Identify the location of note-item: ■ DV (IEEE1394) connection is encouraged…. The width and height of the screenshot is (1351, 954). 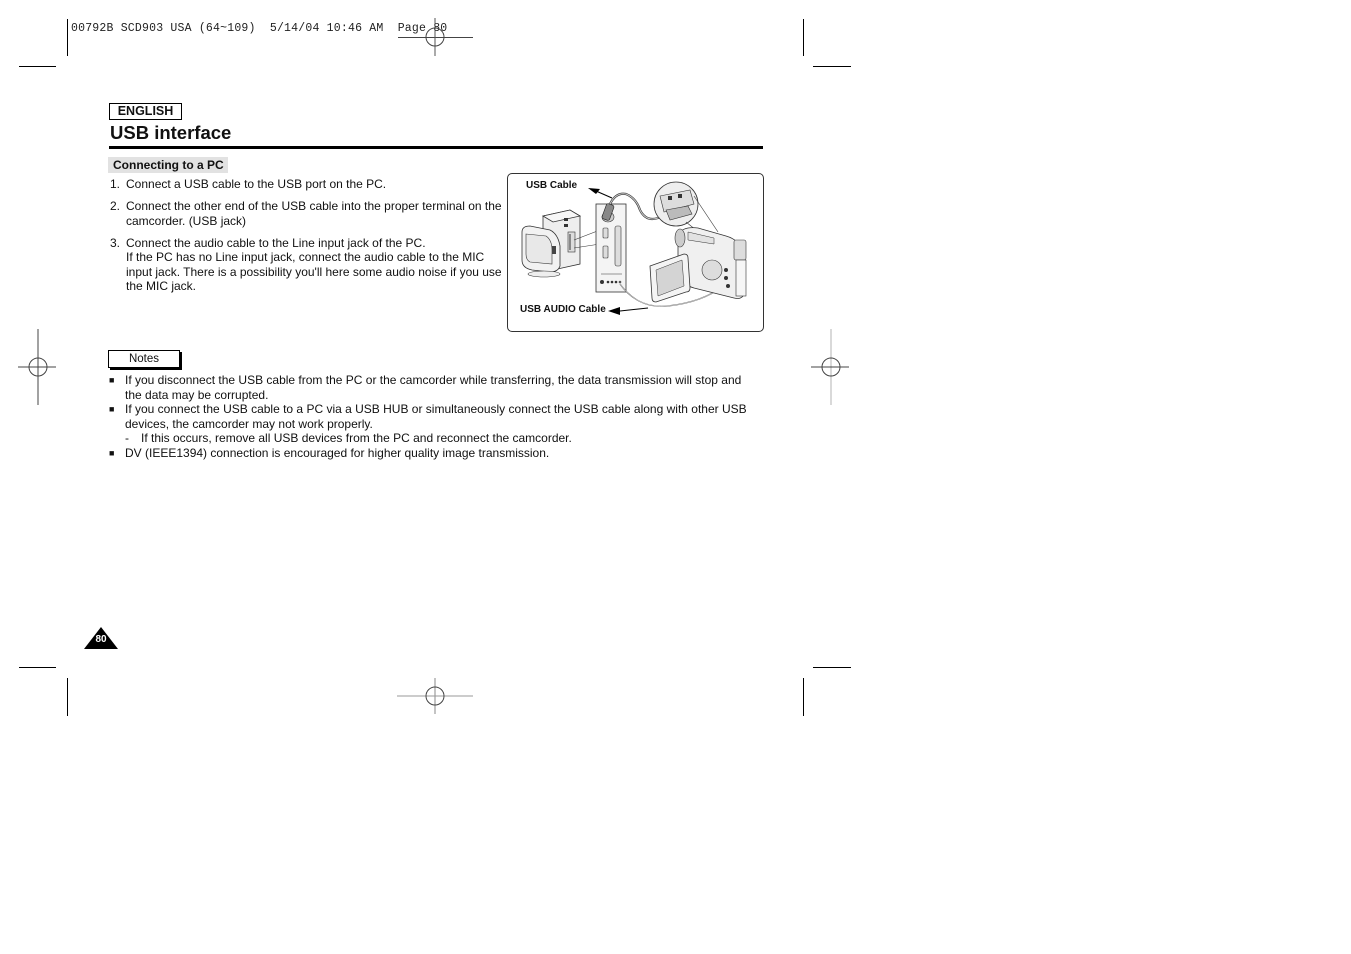
(429, 453).